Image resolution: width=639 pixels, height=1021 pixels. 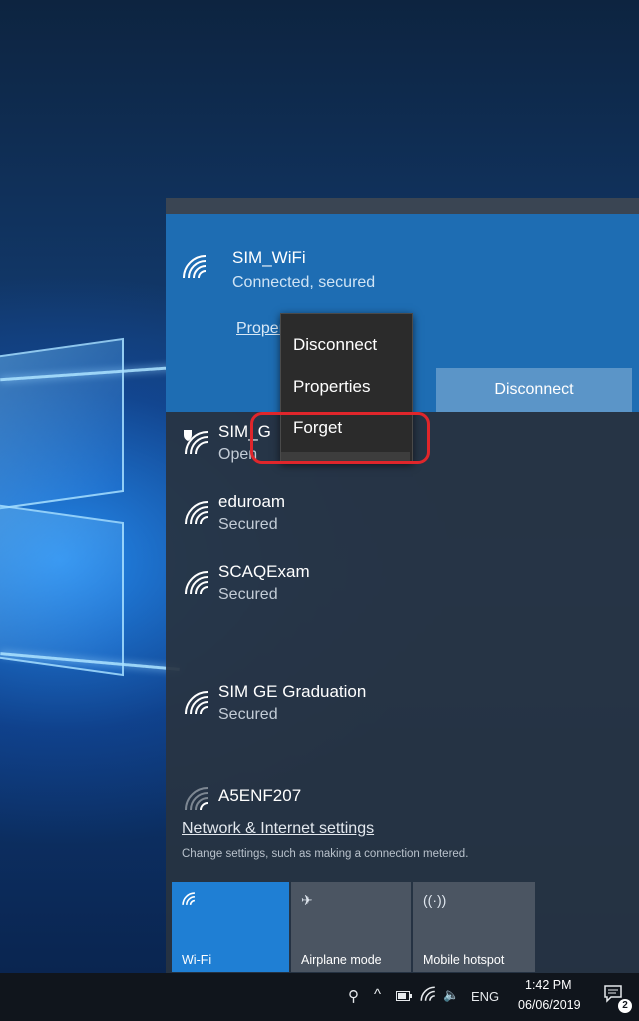 What do you see at coordinates (335, 345) in the screenshot?
I see `menu-item-disconnect: Disconnect` at bounding box center [335, 345].